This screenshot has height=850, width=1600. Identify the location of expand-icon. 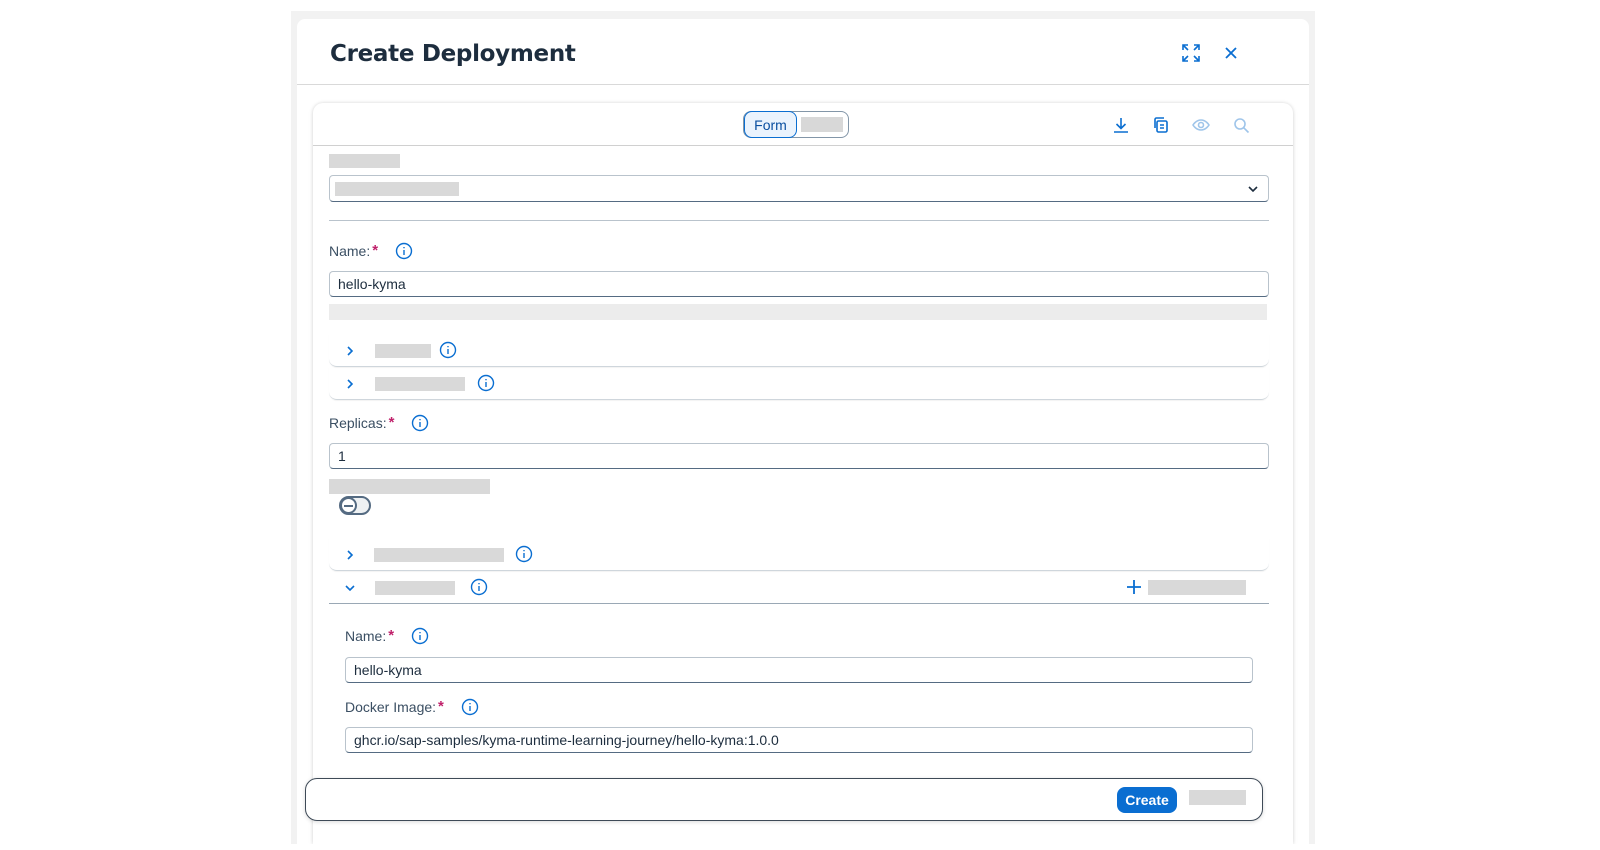
(1191, 53).